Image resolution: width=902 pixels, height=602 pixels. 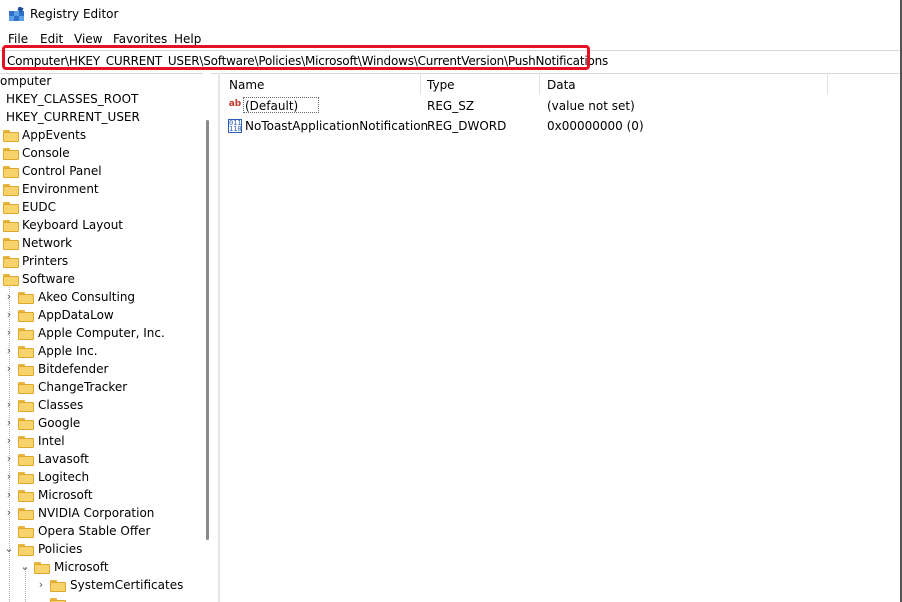 What do you see at coordinates (450, 15) in the screenshot?
I see `title-bar` at bounding box center [450, 15].